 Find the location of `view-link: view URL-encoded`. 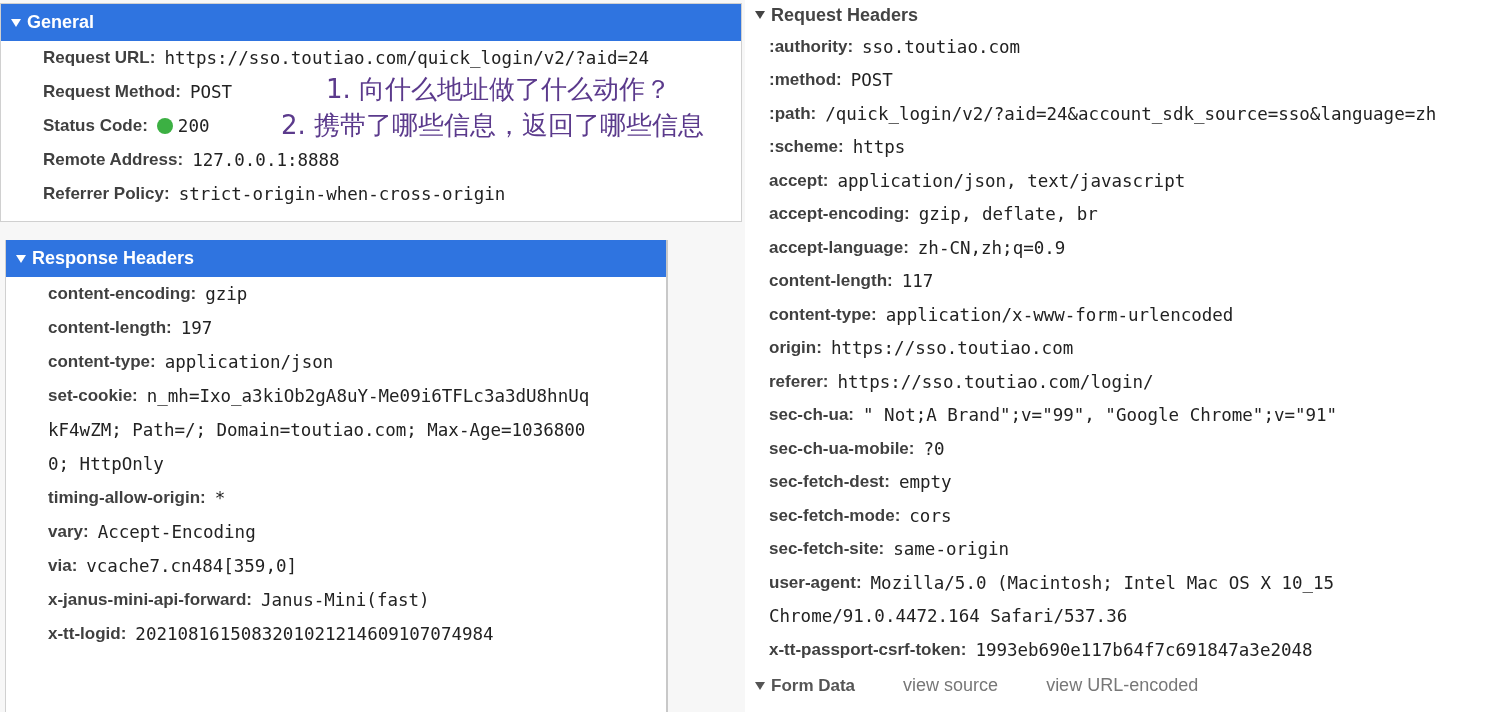

view-link: view URL-encoded is located at coordinates (1122, 685).